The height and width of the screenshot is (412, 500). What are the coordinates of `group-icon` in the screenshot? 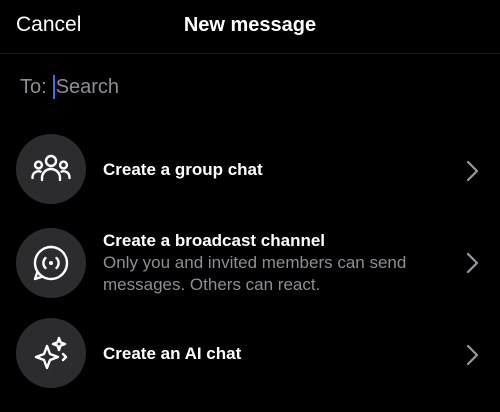 It's located at (51, 169).